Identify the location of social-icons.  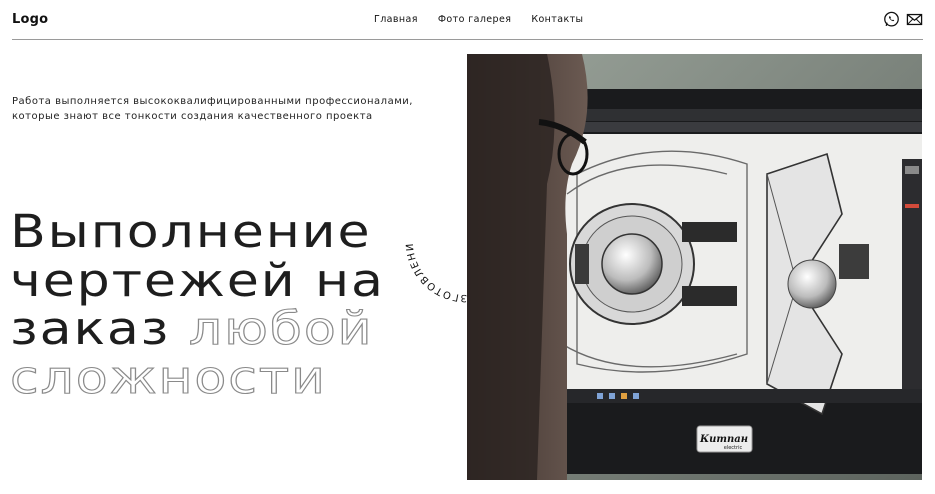
(903, 19).